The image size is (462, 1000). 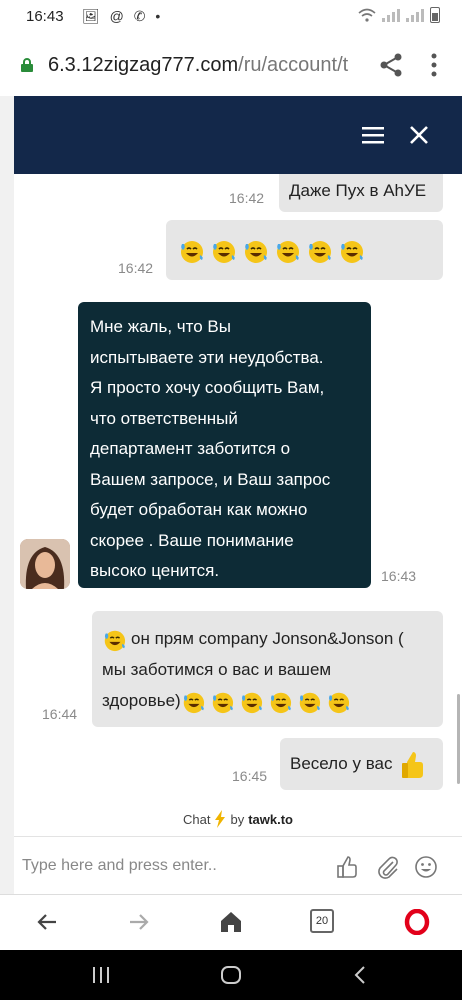 What do you see at coordinates (207, 357) in the screenshot?
I see `message-line: испытываете эти неудобства.` at bounding box center [207, 357].